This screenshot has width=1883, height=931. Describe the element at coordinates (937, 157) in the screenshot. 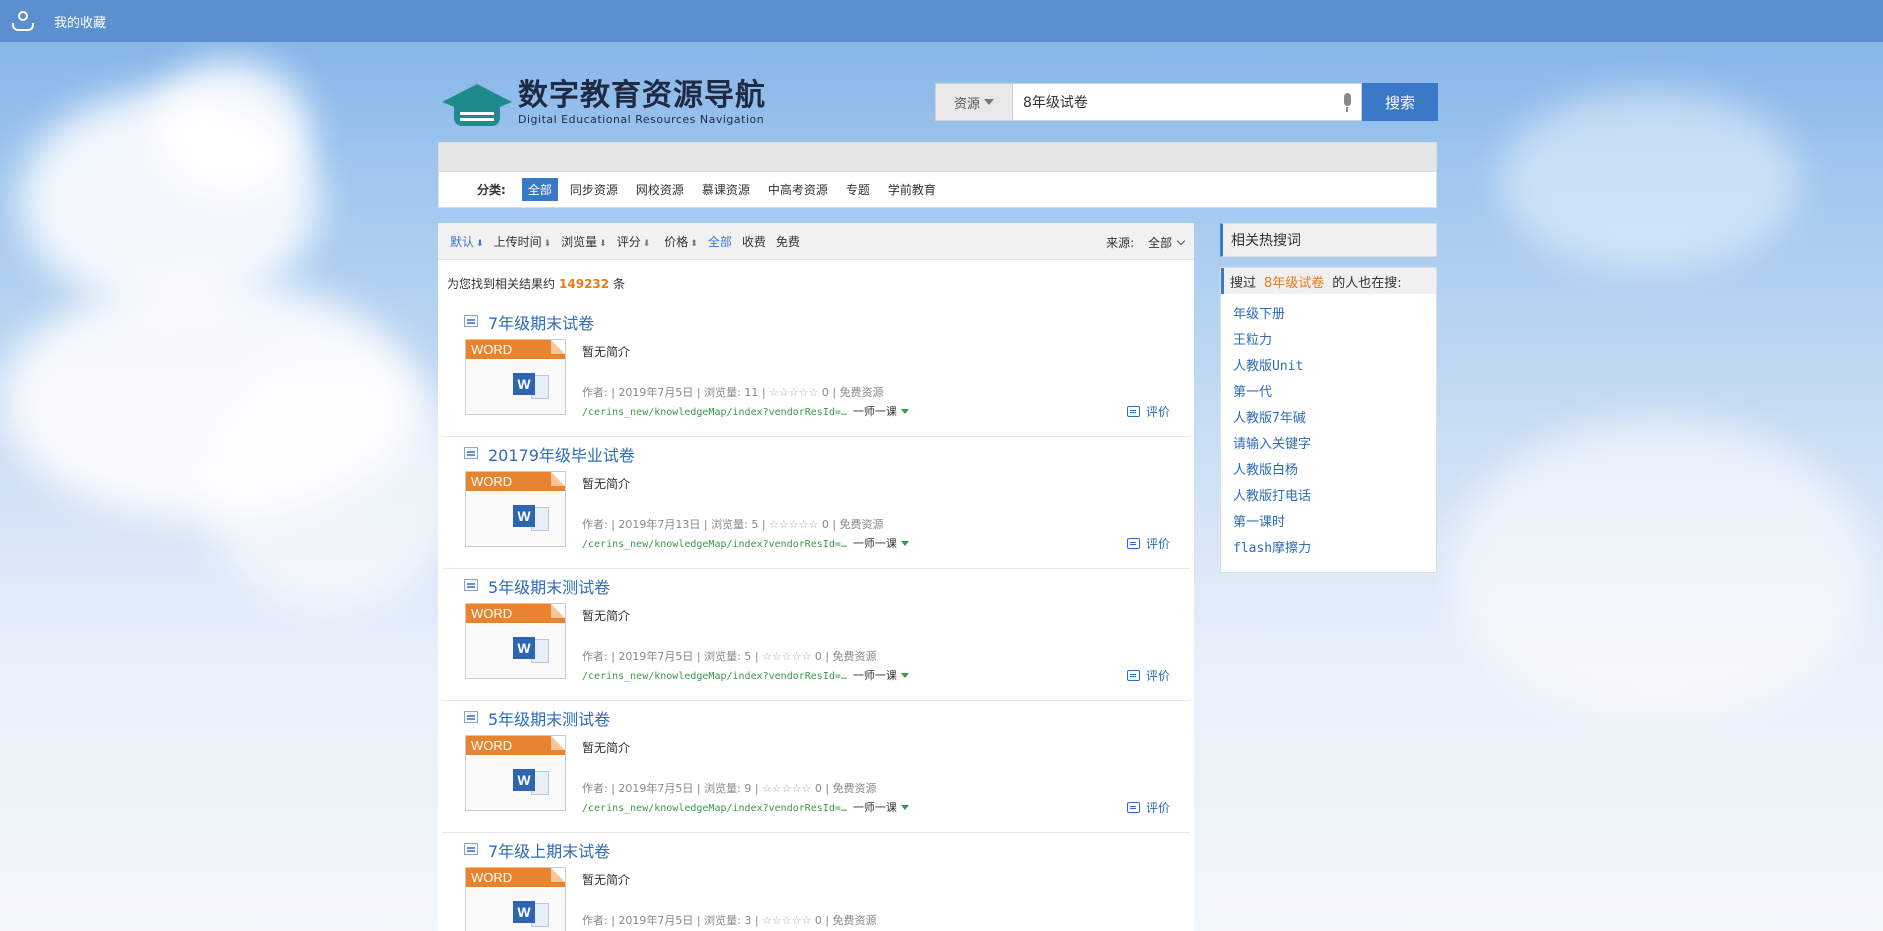

I see `banner-bar` at that location.